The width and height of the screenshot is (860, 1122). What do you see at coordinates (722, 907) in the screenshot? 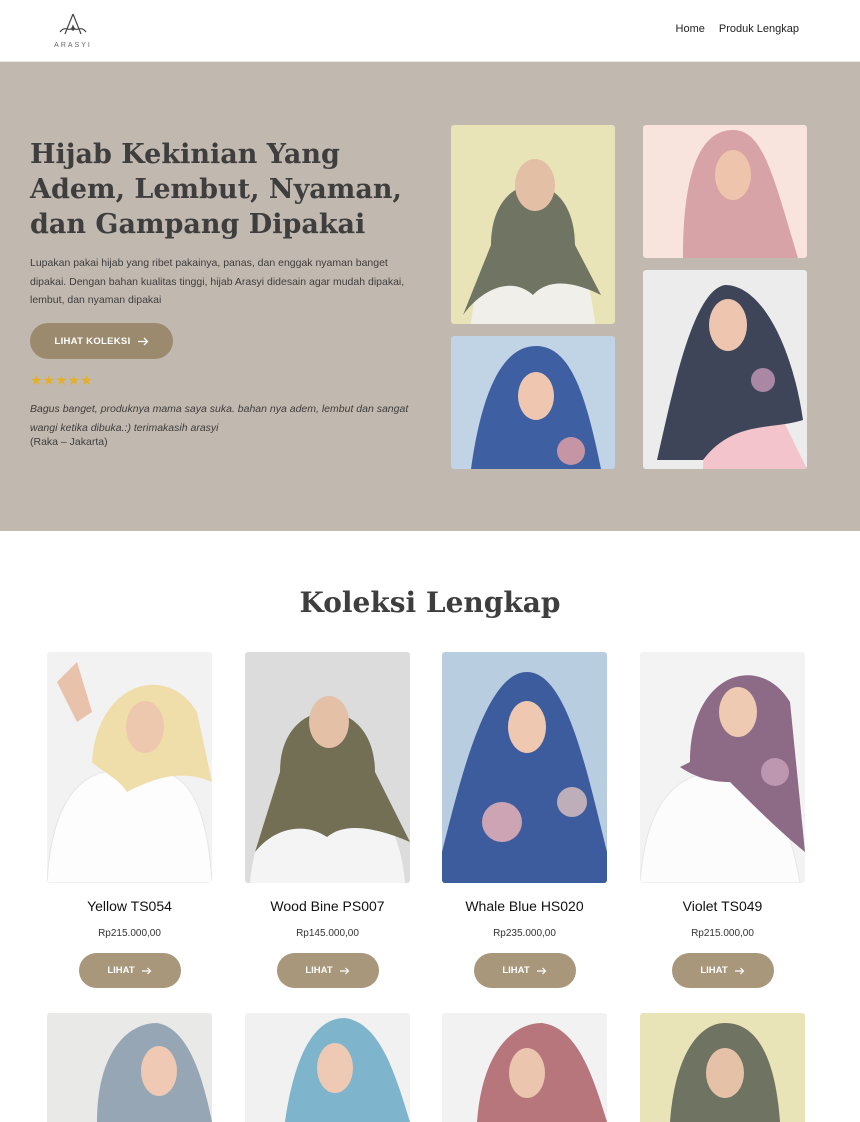
I see `product-name: Violet TS049` at bounding box center [722, 907].